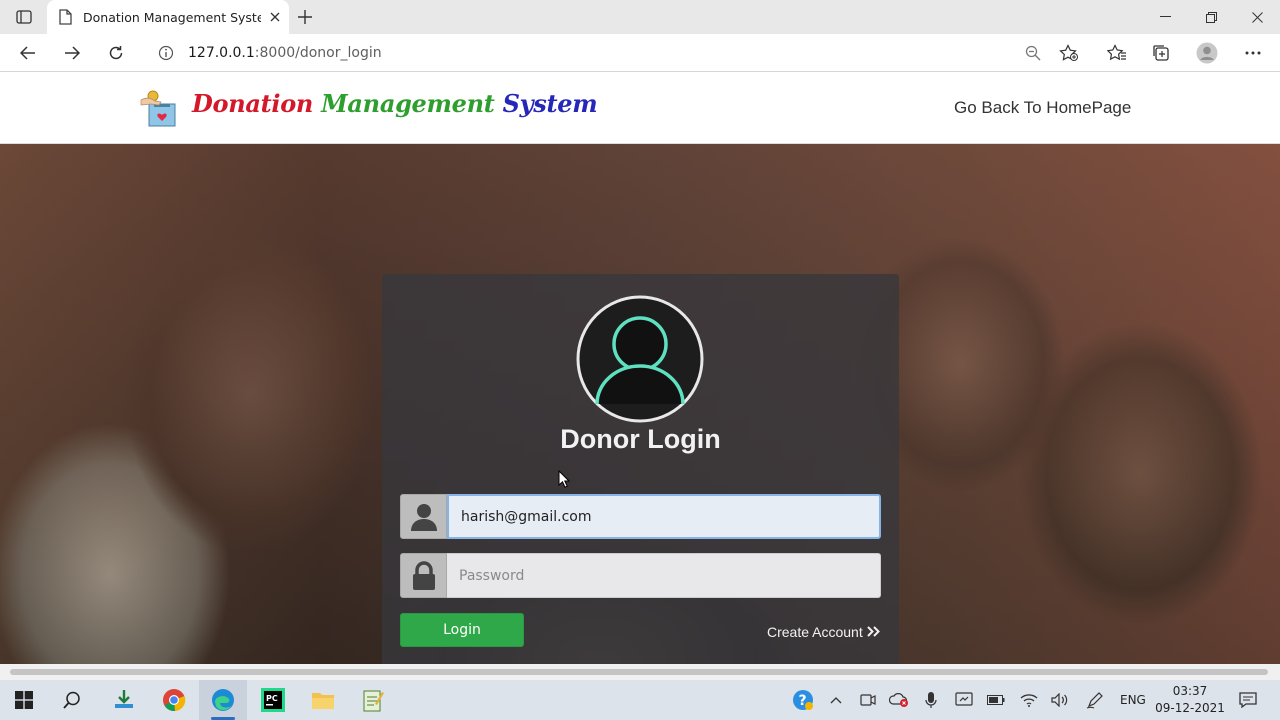 This screenshot has width=1280, height=720. What do you see at coordinates (964, 700) in the screenshot?
I see `screen-capture-icon` at bounding box center [964, 700].